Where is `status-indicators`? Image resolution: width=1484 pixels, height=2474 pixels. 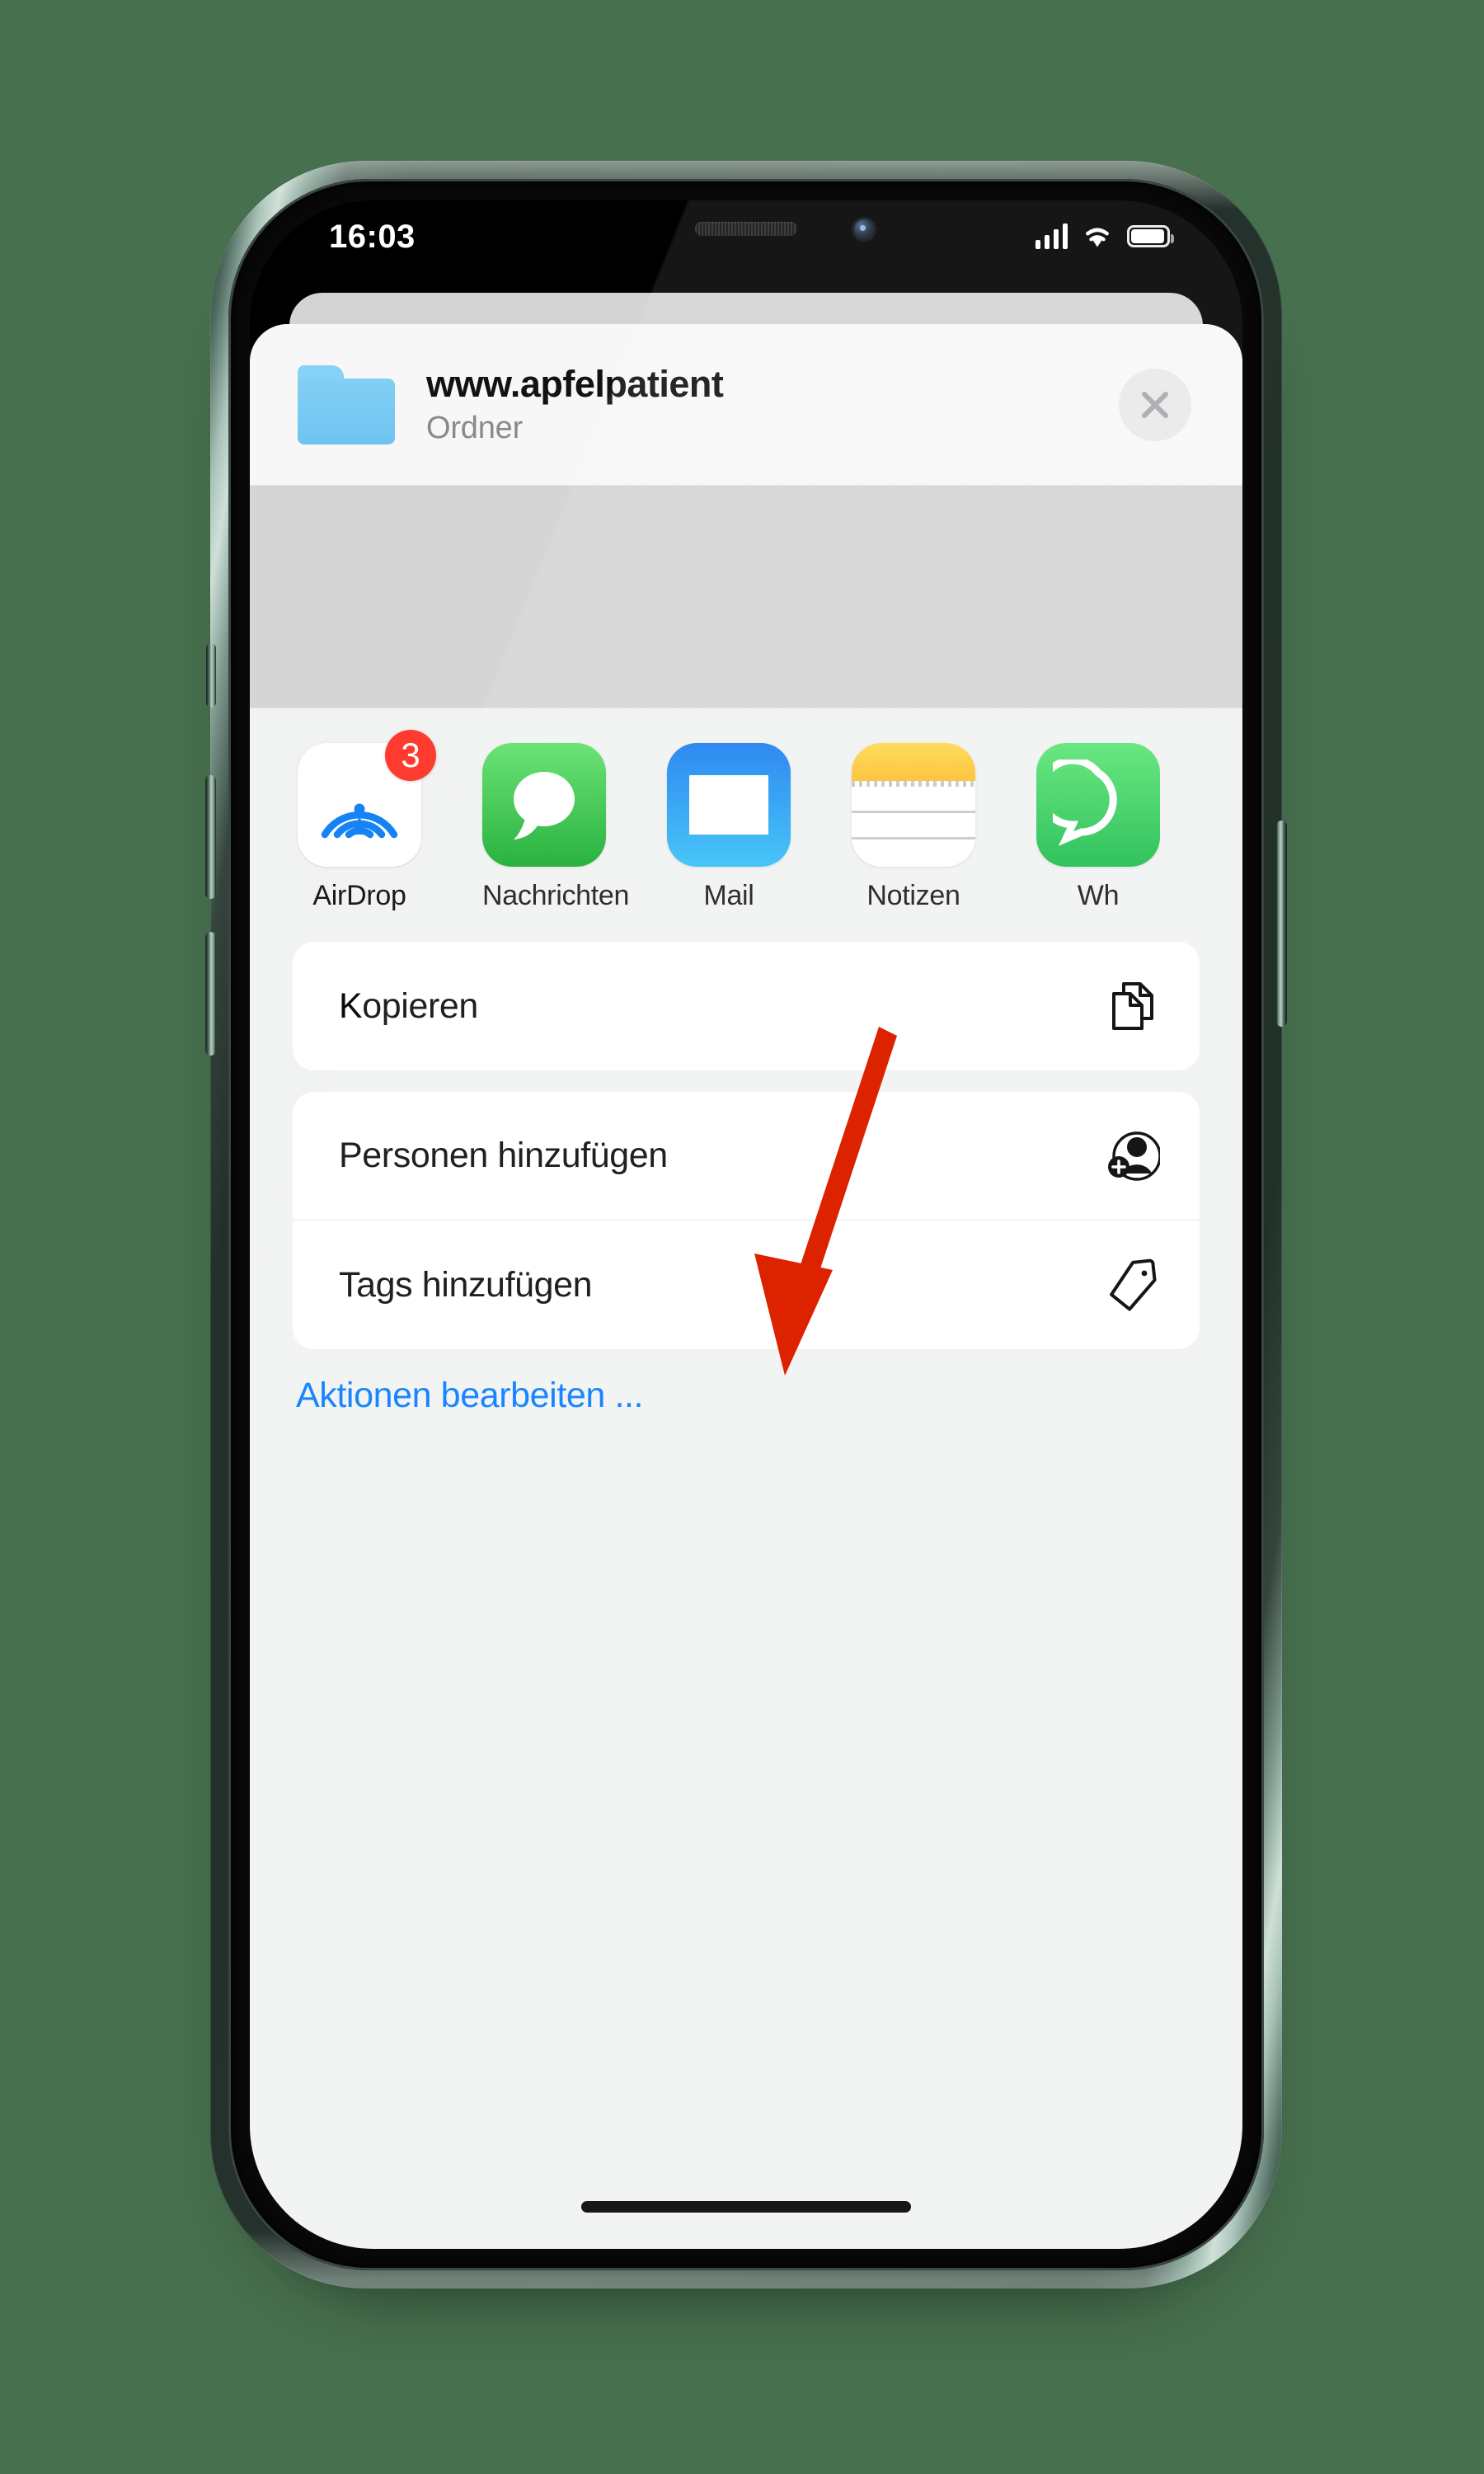 status-indicators is located at coordinates (1105, 236).